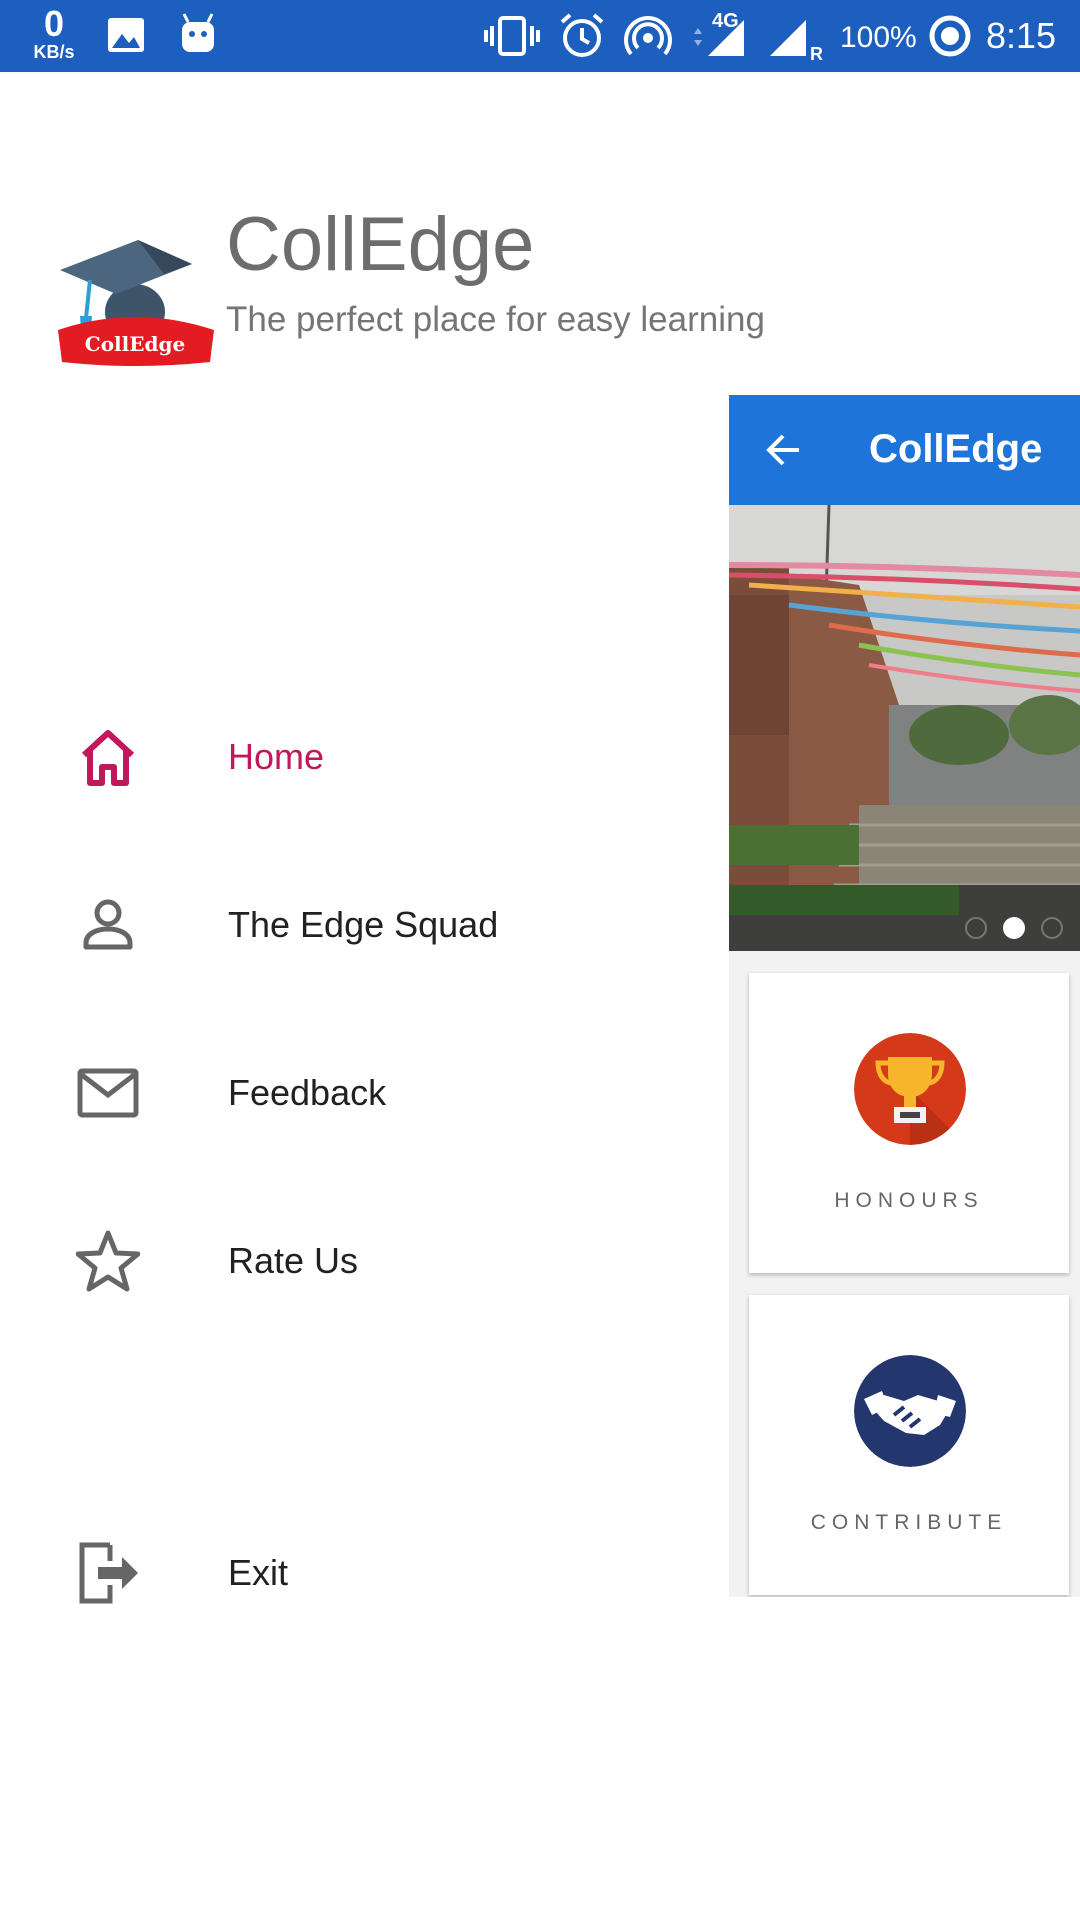 The width and height of the screenshot is (1080, 1920). I want to click on toolbar: CollEdge, so click(904, 450).